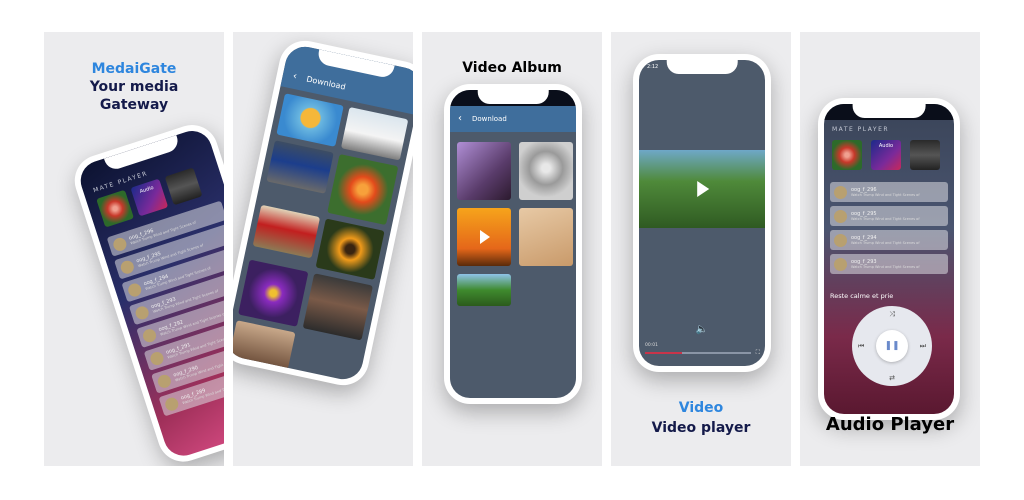  What do you see at coordinates (513, 224) in the screenshot?
I see `album-grid` at bounding box center [513, 224].